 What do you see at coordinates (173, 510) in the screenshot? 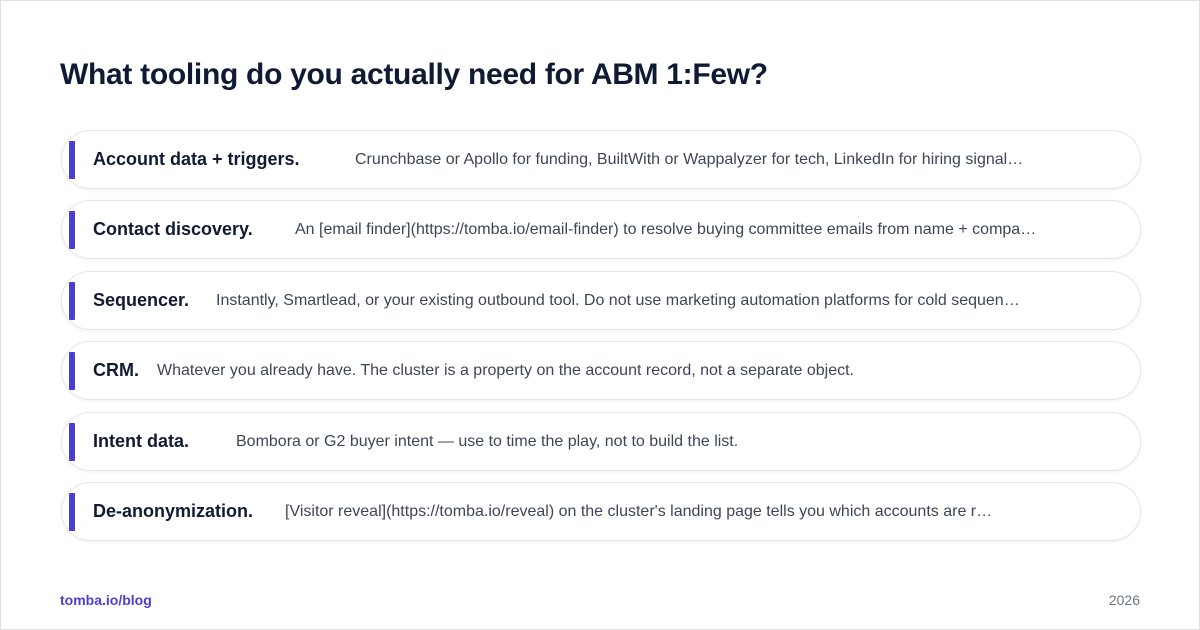
I see `item-label: De-anonymization.` at bounding box center [173, 510].